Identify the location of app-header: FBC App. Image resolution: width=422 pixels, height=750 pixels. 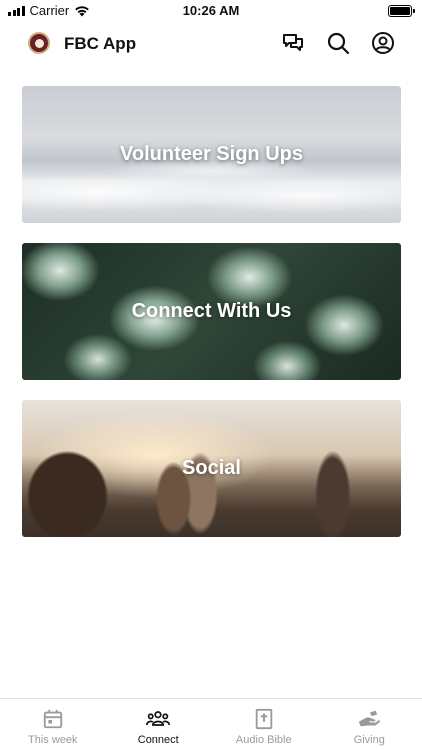
(211, 44).